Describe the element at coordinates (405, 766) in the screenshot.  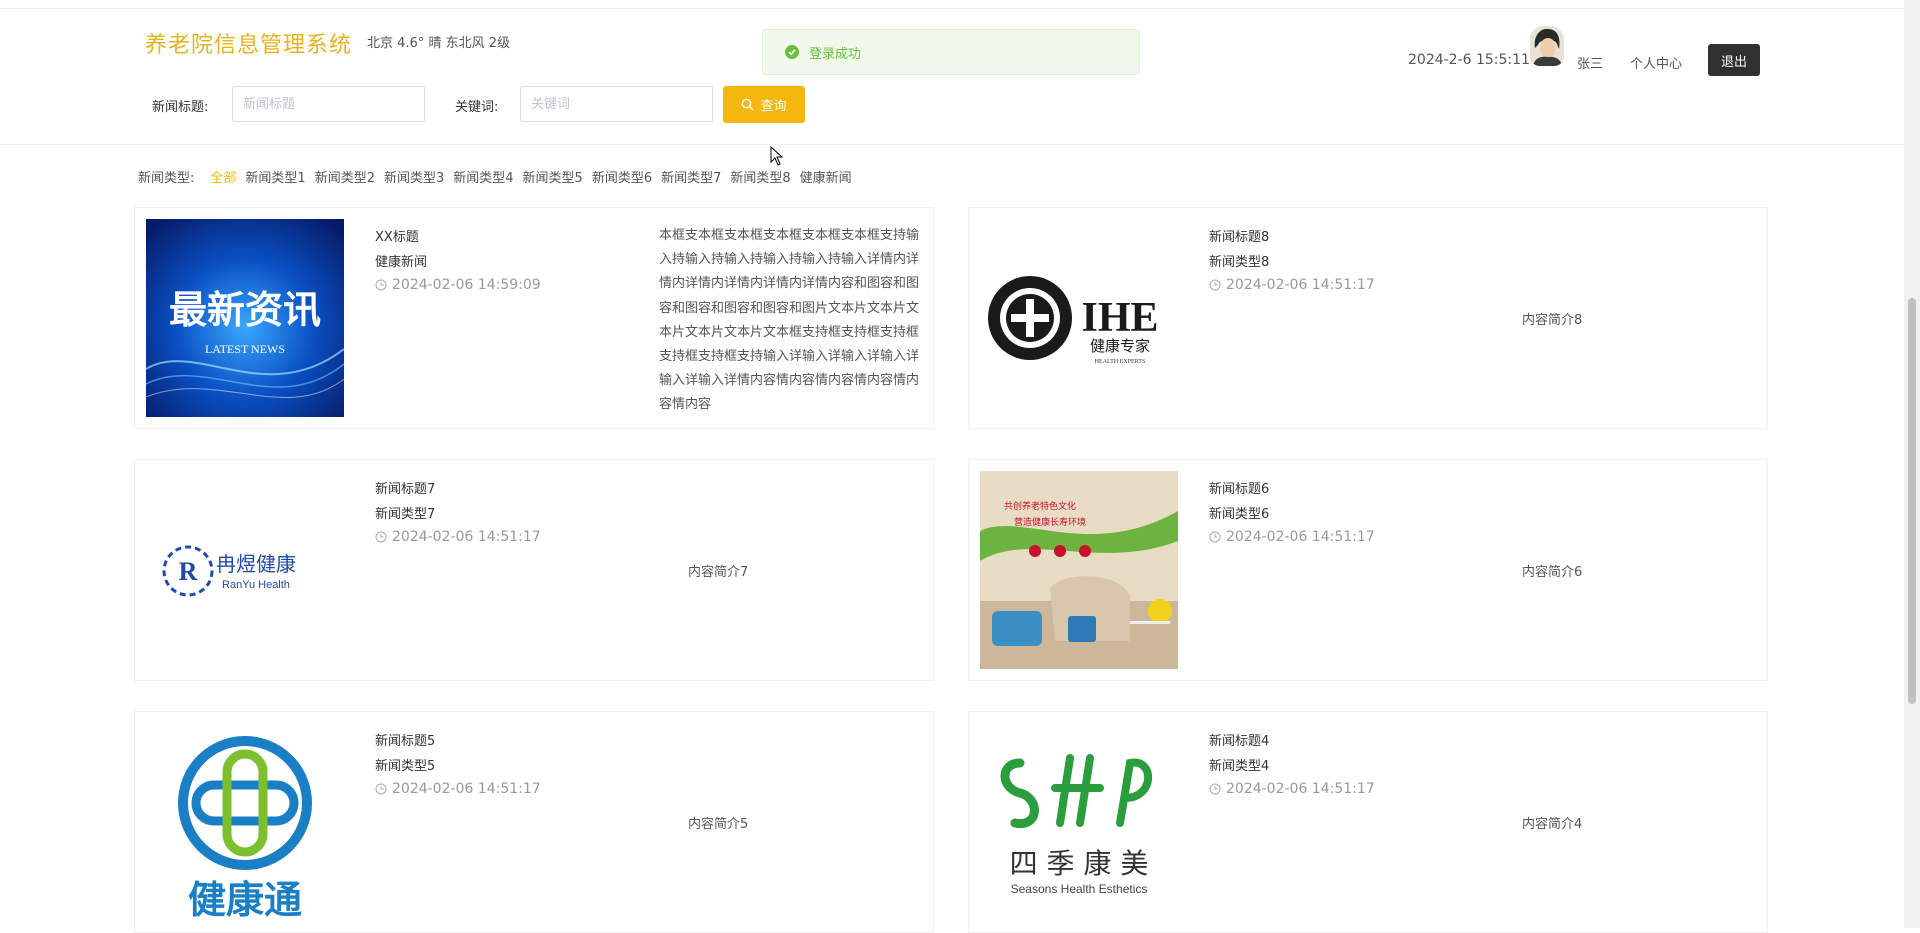
I see `news-type: 新闻类型5` at that location.